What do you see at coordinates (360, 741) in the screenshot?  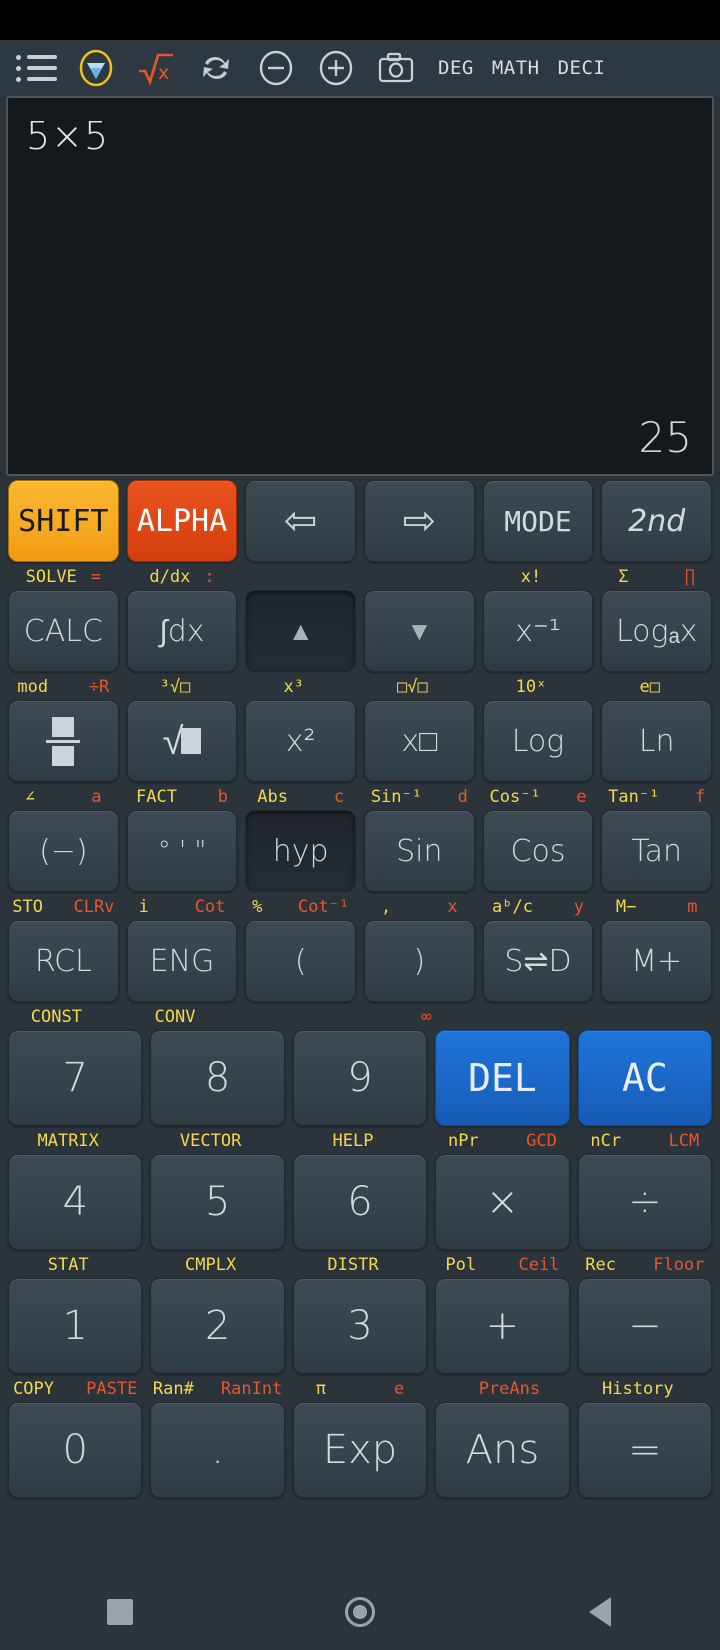 I see `key-row-3: √ x² x□ Log Ln` at bounding box center [360, 741].